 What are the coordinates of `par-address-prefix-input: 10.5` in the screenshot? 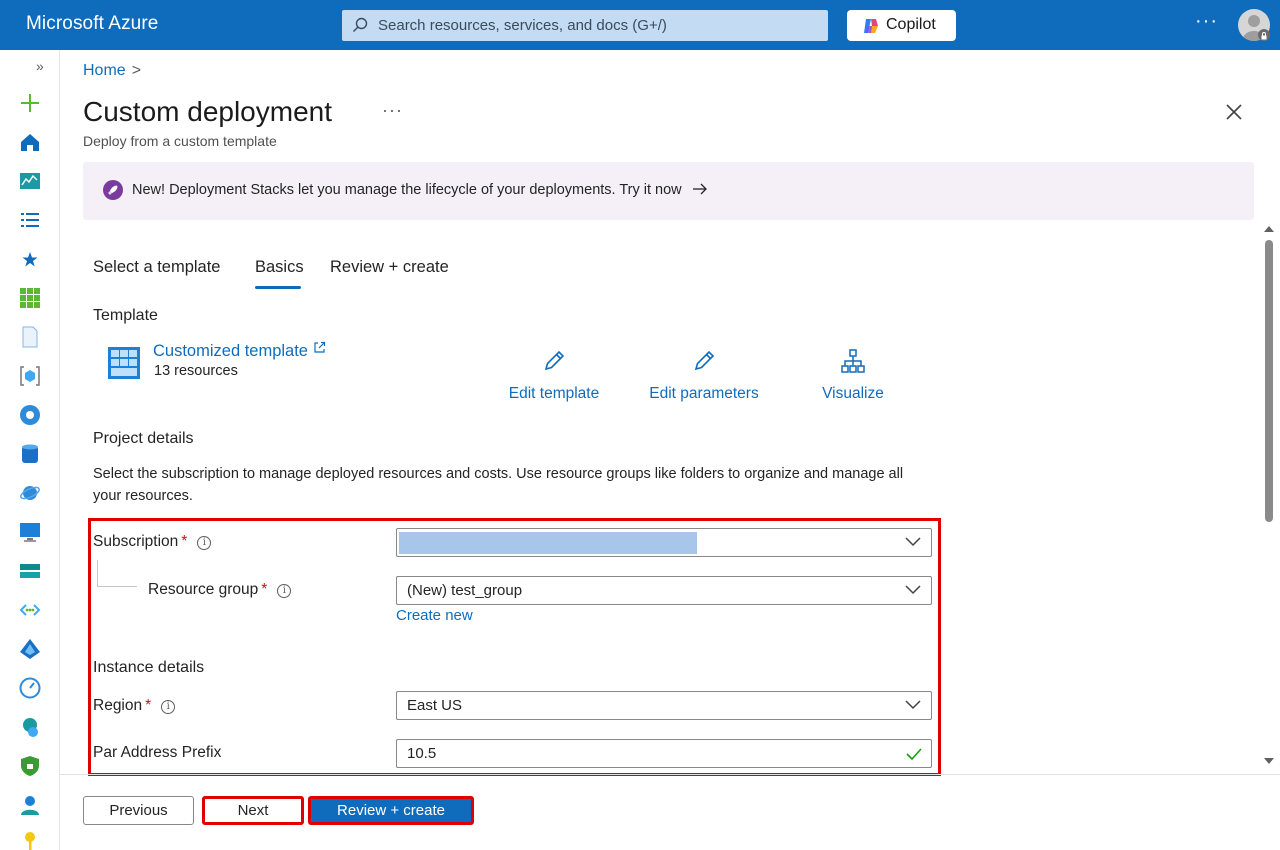 It's located at (664, 753).